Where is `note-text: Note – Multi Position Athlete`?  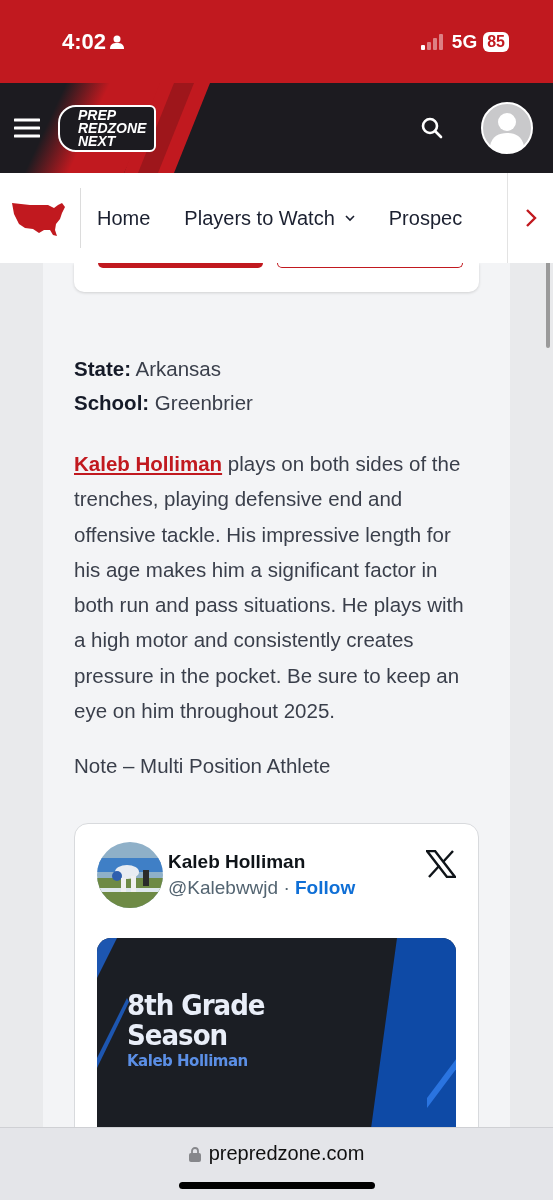
note-text: Note – Multi Position Athlete is located at coordinates (203, 766).